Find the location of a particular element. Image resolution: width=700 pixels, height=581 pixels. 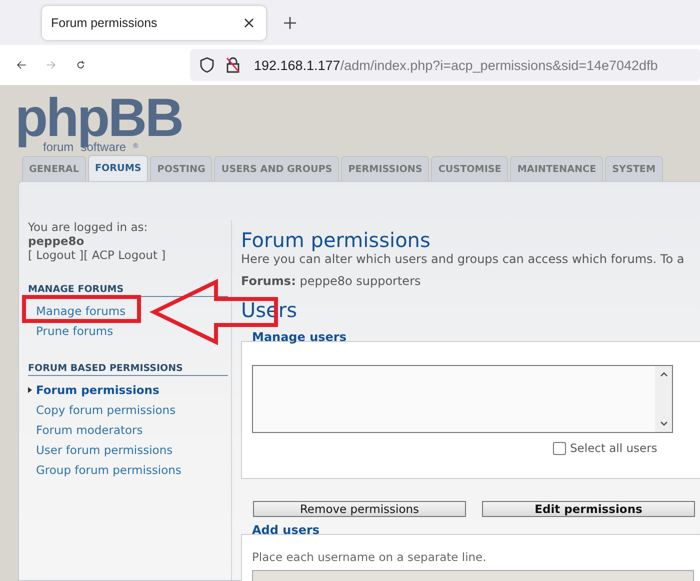

menu-section-heading: MANAGE FORUMS is located at coordinates (128, 287).